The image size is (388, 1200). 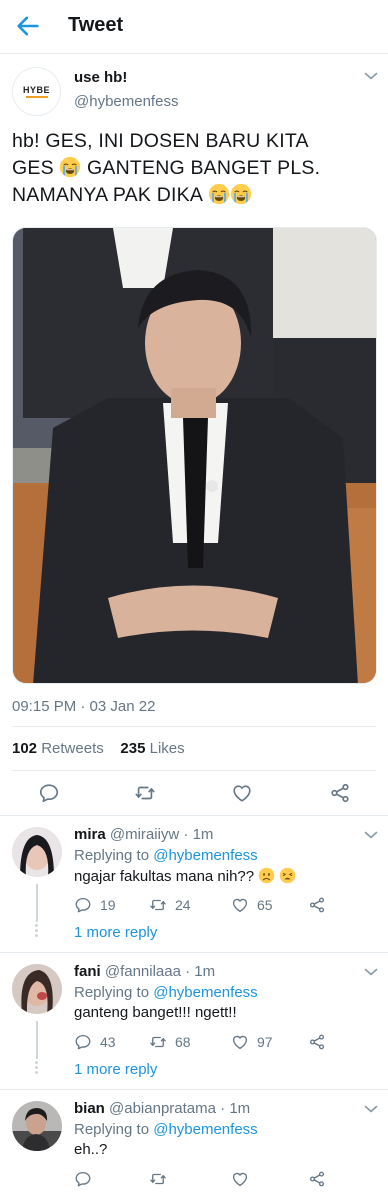 What do you see at coordinates (95, 1042) in the screenshot?
I see `reply-button: 43` at bounding box center [95, 1042].